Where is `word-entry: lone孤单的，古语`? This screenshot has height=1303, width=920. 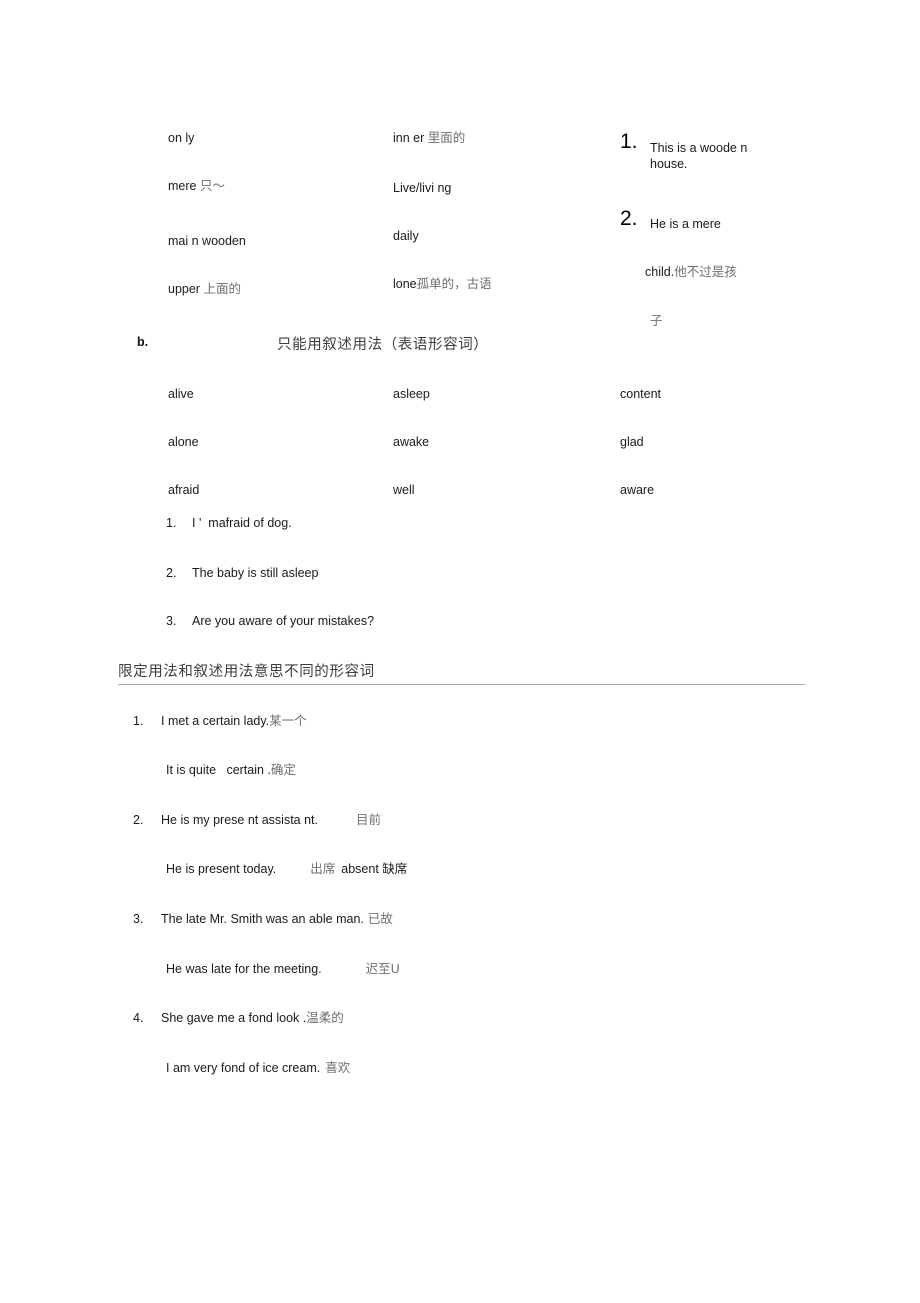 word-entry: lone孤单的，古语 is located at coordinates (442, 284).